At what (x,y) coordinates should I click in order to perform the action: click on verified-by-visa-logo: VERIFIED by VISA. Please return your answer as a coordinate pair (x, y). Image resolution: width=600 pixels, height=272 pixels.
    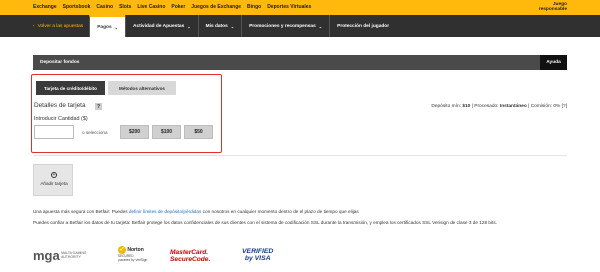
    Looking at the image, I should click on (257, 255).